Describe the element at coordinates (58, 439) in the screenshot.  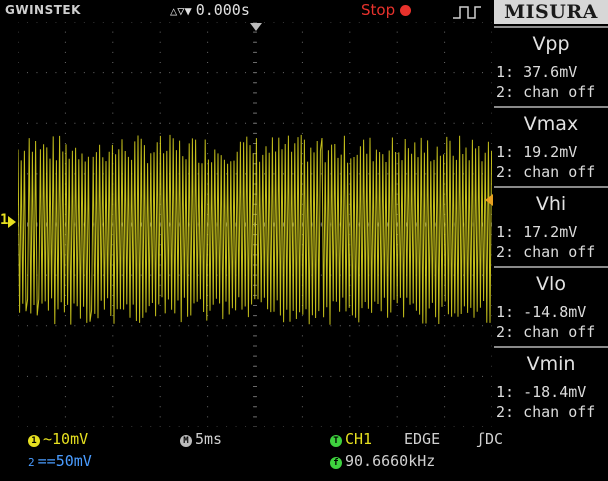
I see `ch1-scale-readout: 1 ~10mV` at that location.